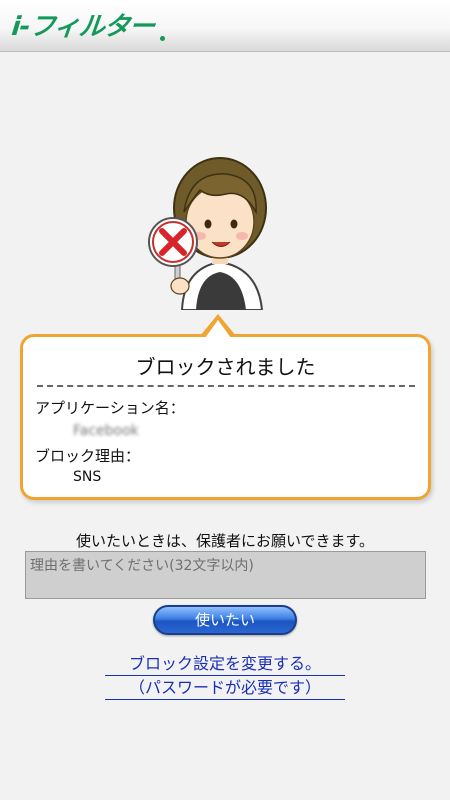 Image resolution: width=450 pixels, height=800 pixels. I want to click on bubble-tail-fill, so click(218, 329).